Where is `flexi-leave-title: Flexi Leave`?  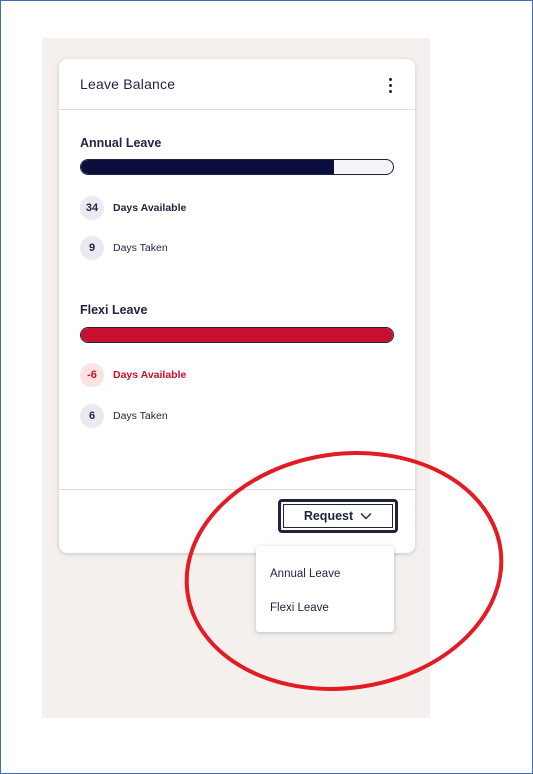 flexi-leave-title: Flexi Leave is located at coordinates (114, 310).